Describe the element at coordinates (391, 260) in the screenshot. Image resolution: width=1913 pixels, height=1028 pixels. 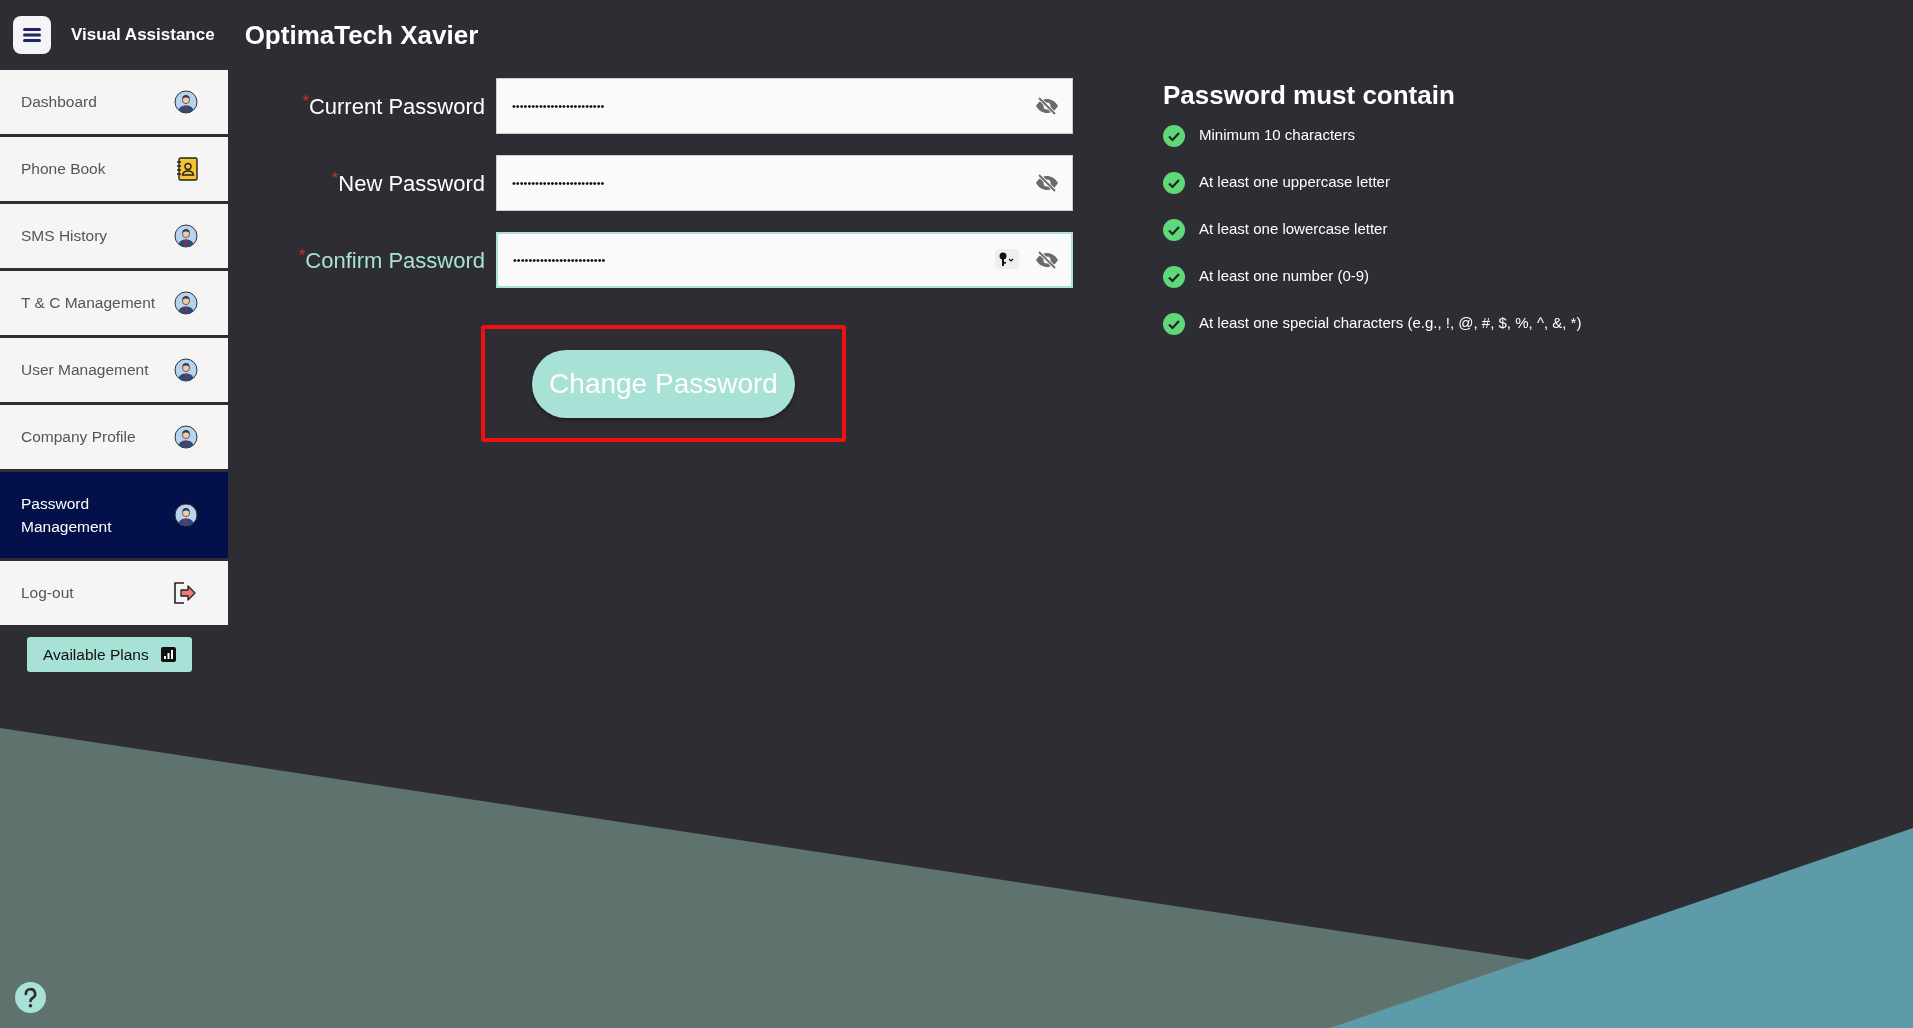
I see `field-label: *Confirm Password` at that location.